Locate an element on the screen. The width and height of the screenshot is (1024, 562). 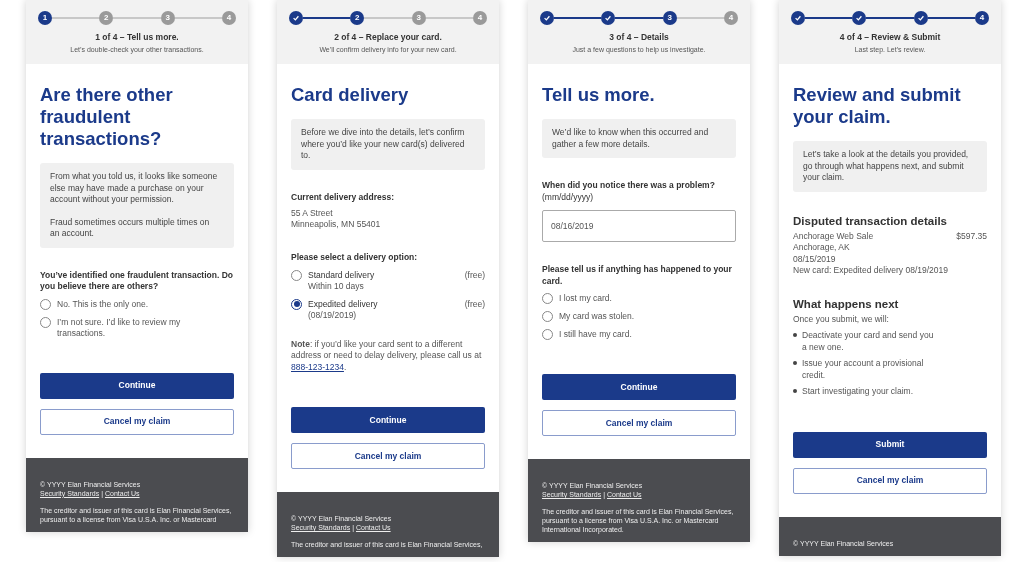
detail-text: Anchorage Web Sale is located at coordinates (833, 236).